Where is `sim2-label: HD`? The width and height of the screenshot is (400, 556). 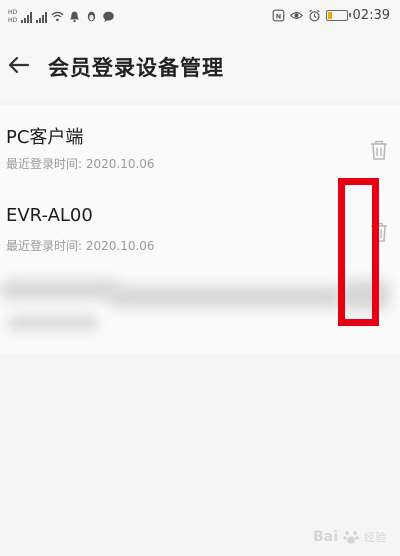
sim2-label: HD is located at coordinates (13, 20).